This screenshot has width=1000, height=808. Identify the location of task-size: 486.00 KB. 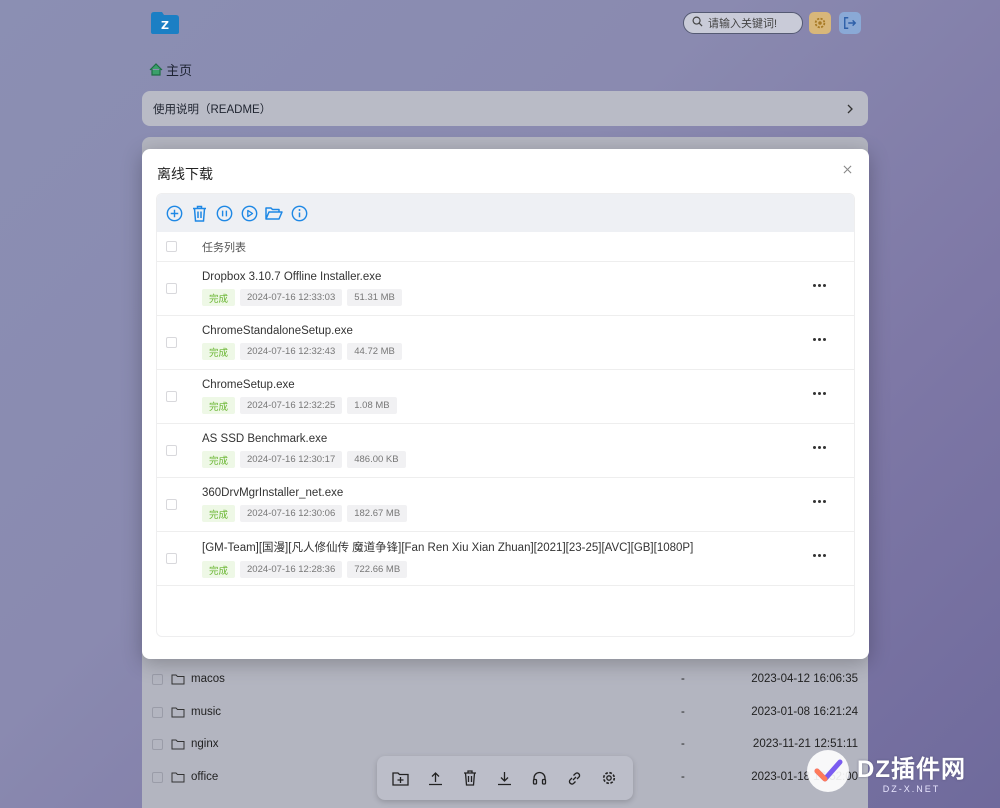
(376, 459).